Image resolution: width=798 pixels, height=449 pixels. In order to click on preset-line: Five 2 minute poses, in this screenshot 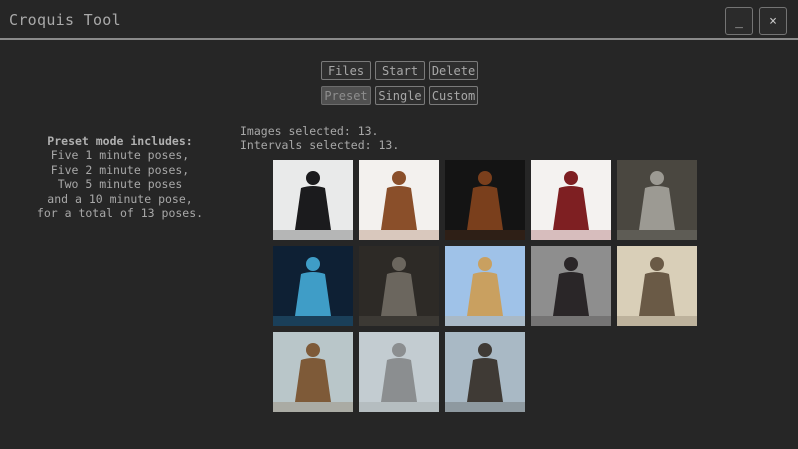, I will do `click(120, 169)`.